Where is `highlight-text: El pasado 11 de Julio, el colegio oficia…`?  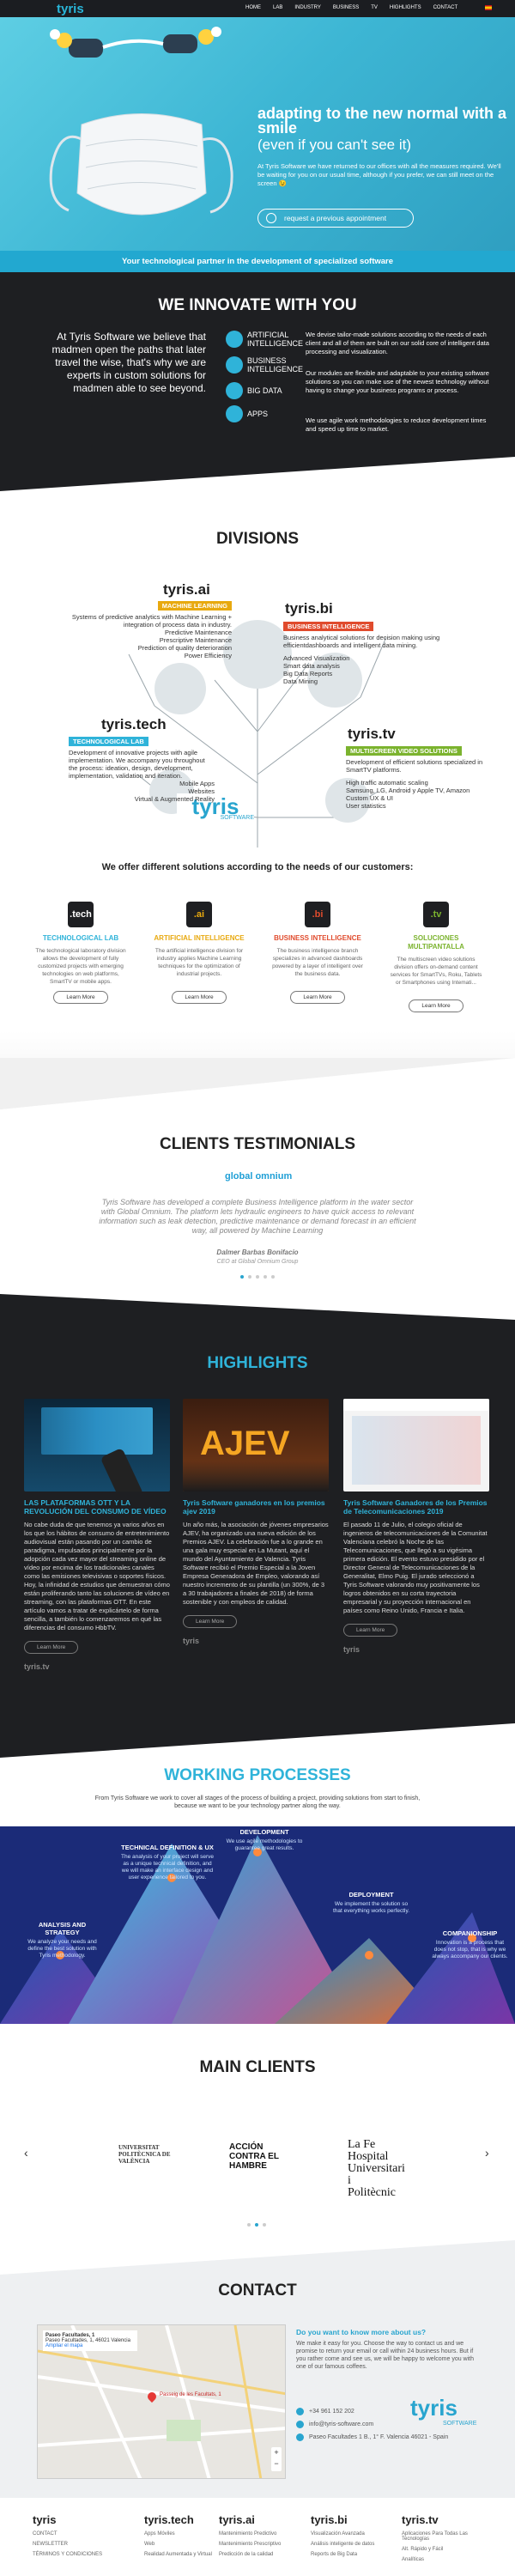
highlight-text: El pasado 11 de Julio, el colegio oficia… is located at coordinates (415, 1568).